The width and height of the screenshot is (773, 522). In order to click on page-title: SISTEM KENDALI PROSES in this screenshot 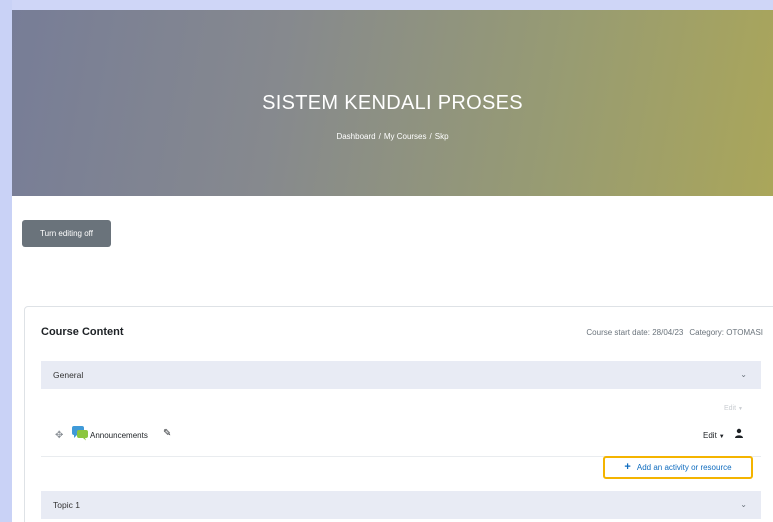, I will do `click(392, 103)`.